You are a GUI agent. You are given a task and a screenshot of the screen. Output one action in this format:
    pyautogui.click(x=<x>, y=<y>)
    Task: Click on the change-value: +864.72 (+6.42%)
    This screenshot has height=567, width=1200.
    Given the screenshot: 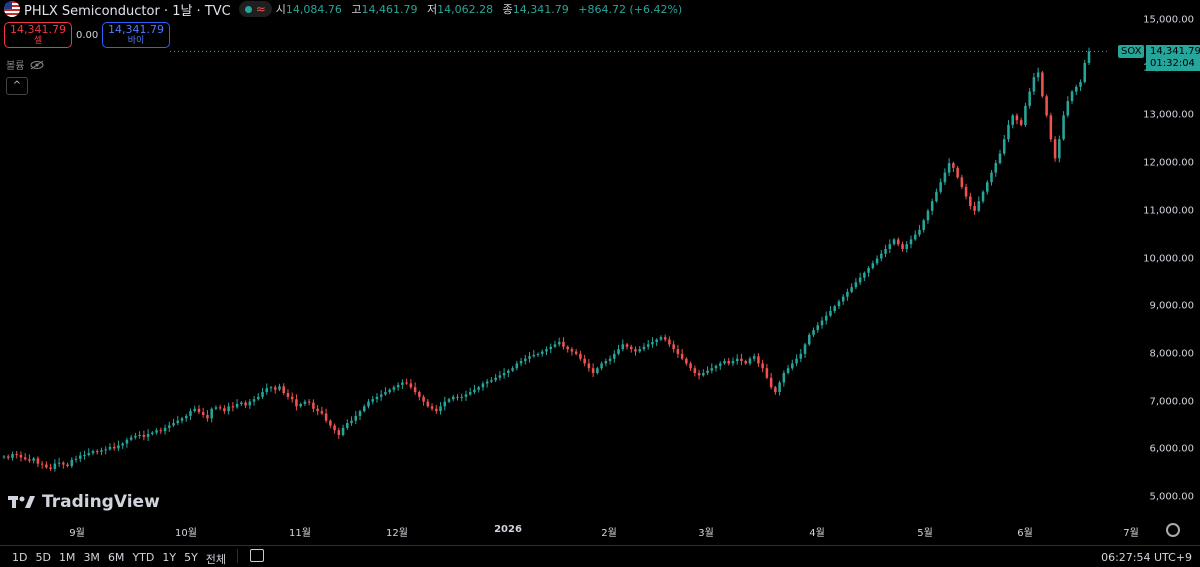 What is the action you would take?
    pyautogui.click(x=630, y=9)
    